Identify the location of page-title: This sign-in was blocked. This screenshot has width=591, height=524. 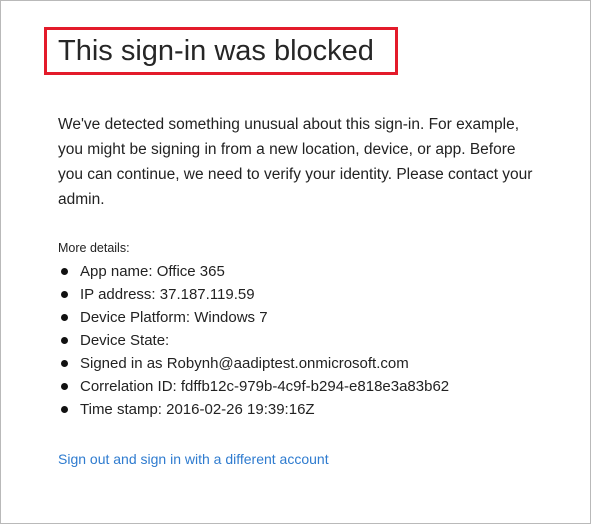
(216, 50).